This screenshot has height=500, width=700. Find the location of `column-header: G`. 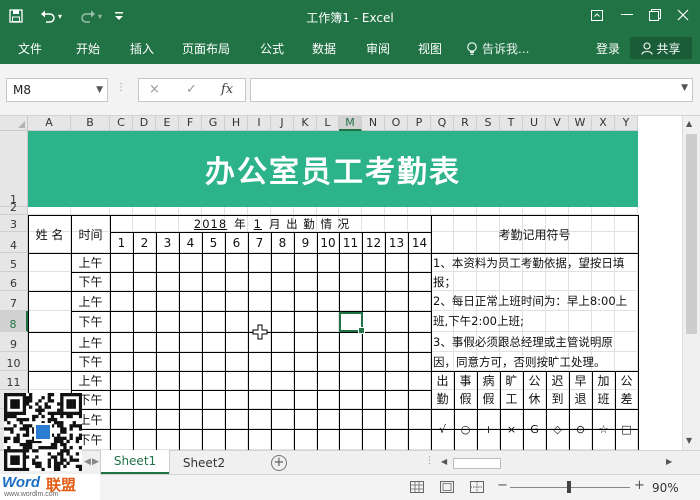

column-header: G is located at coordinates (213, 123).